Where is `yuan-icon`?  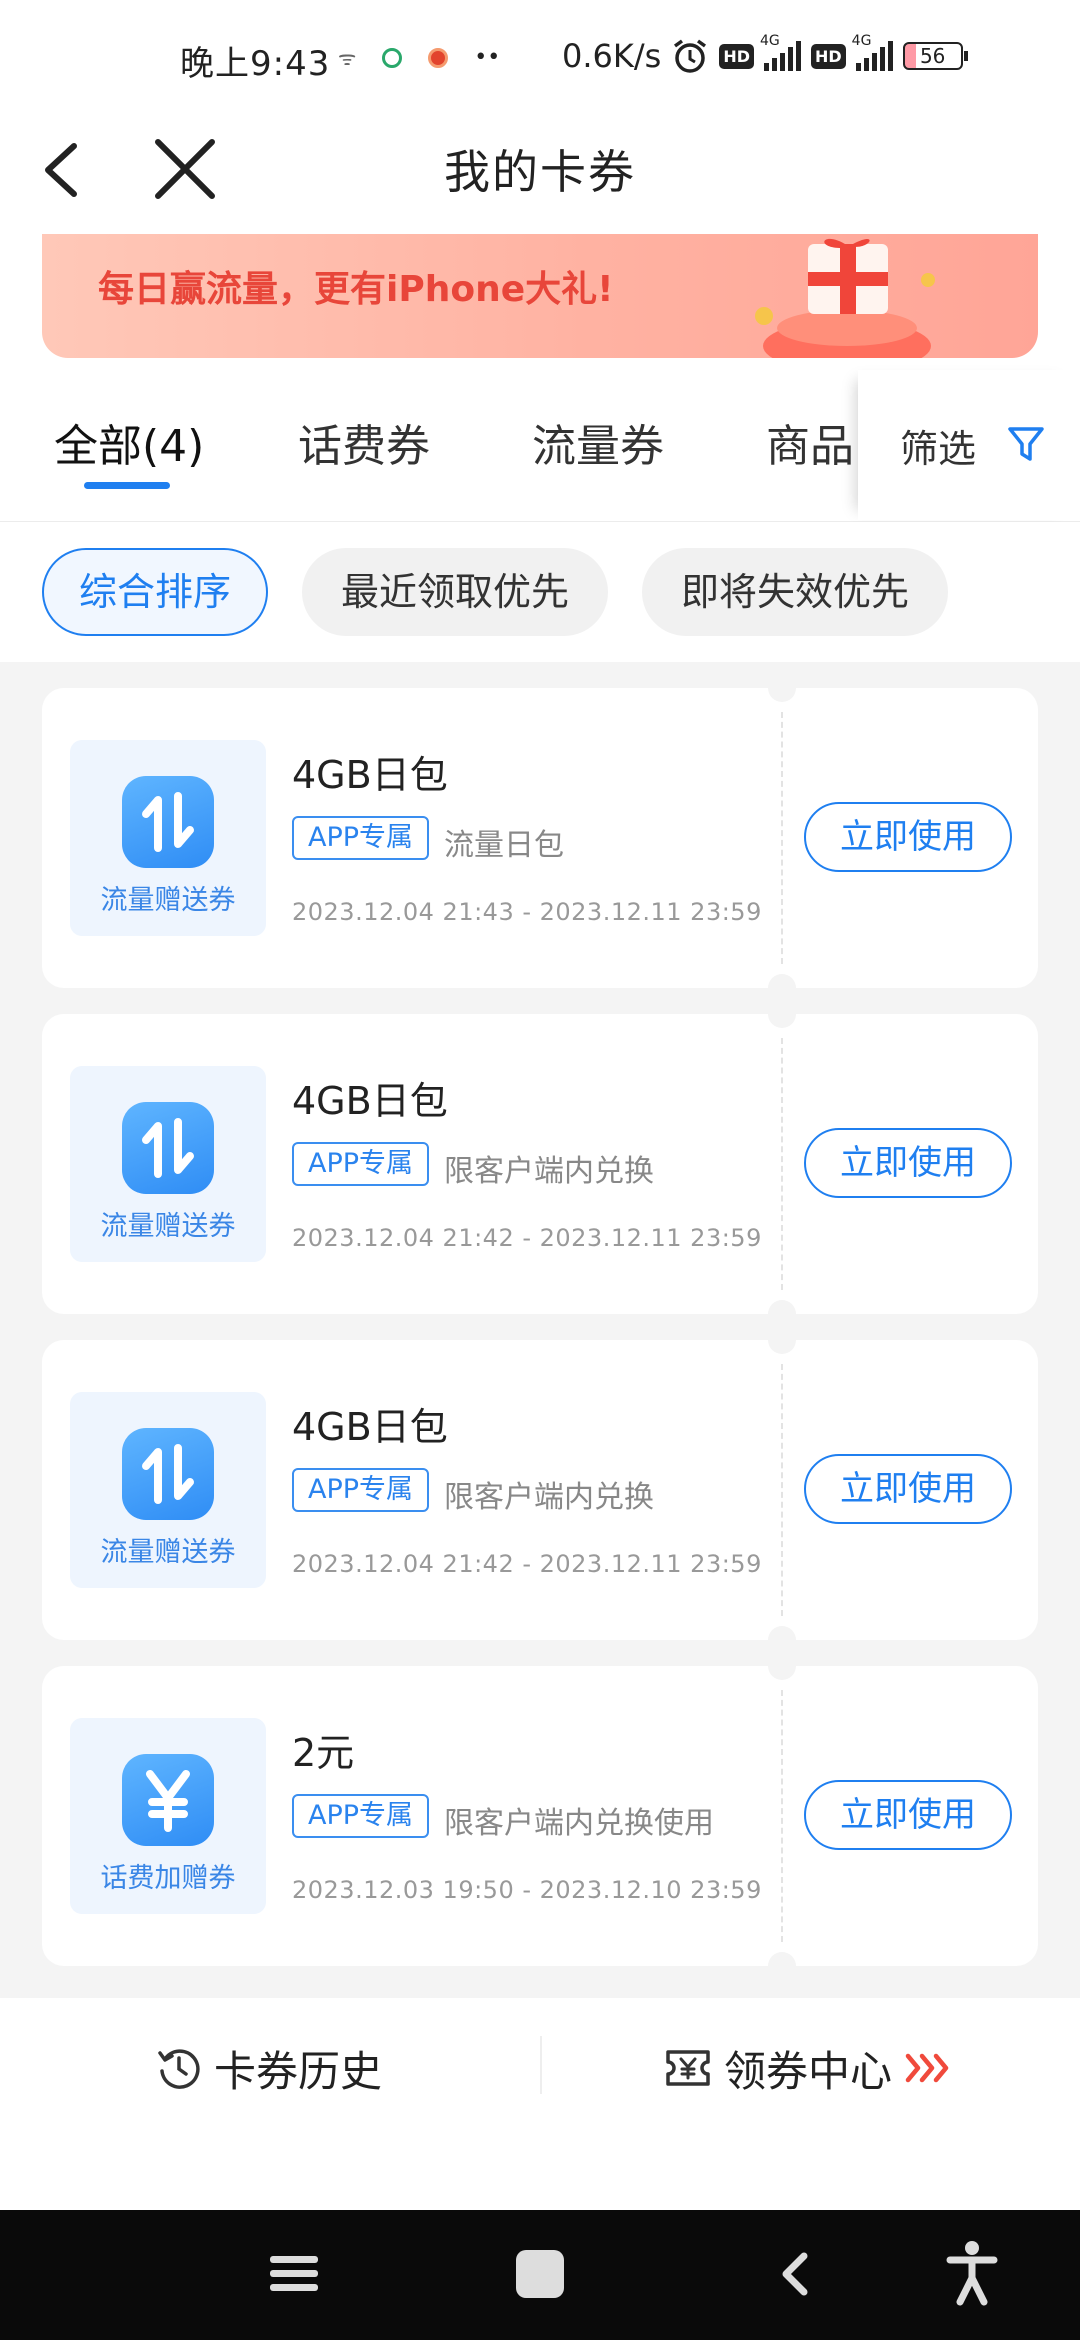
yuan-icon is located at coordinates (168, 1800).